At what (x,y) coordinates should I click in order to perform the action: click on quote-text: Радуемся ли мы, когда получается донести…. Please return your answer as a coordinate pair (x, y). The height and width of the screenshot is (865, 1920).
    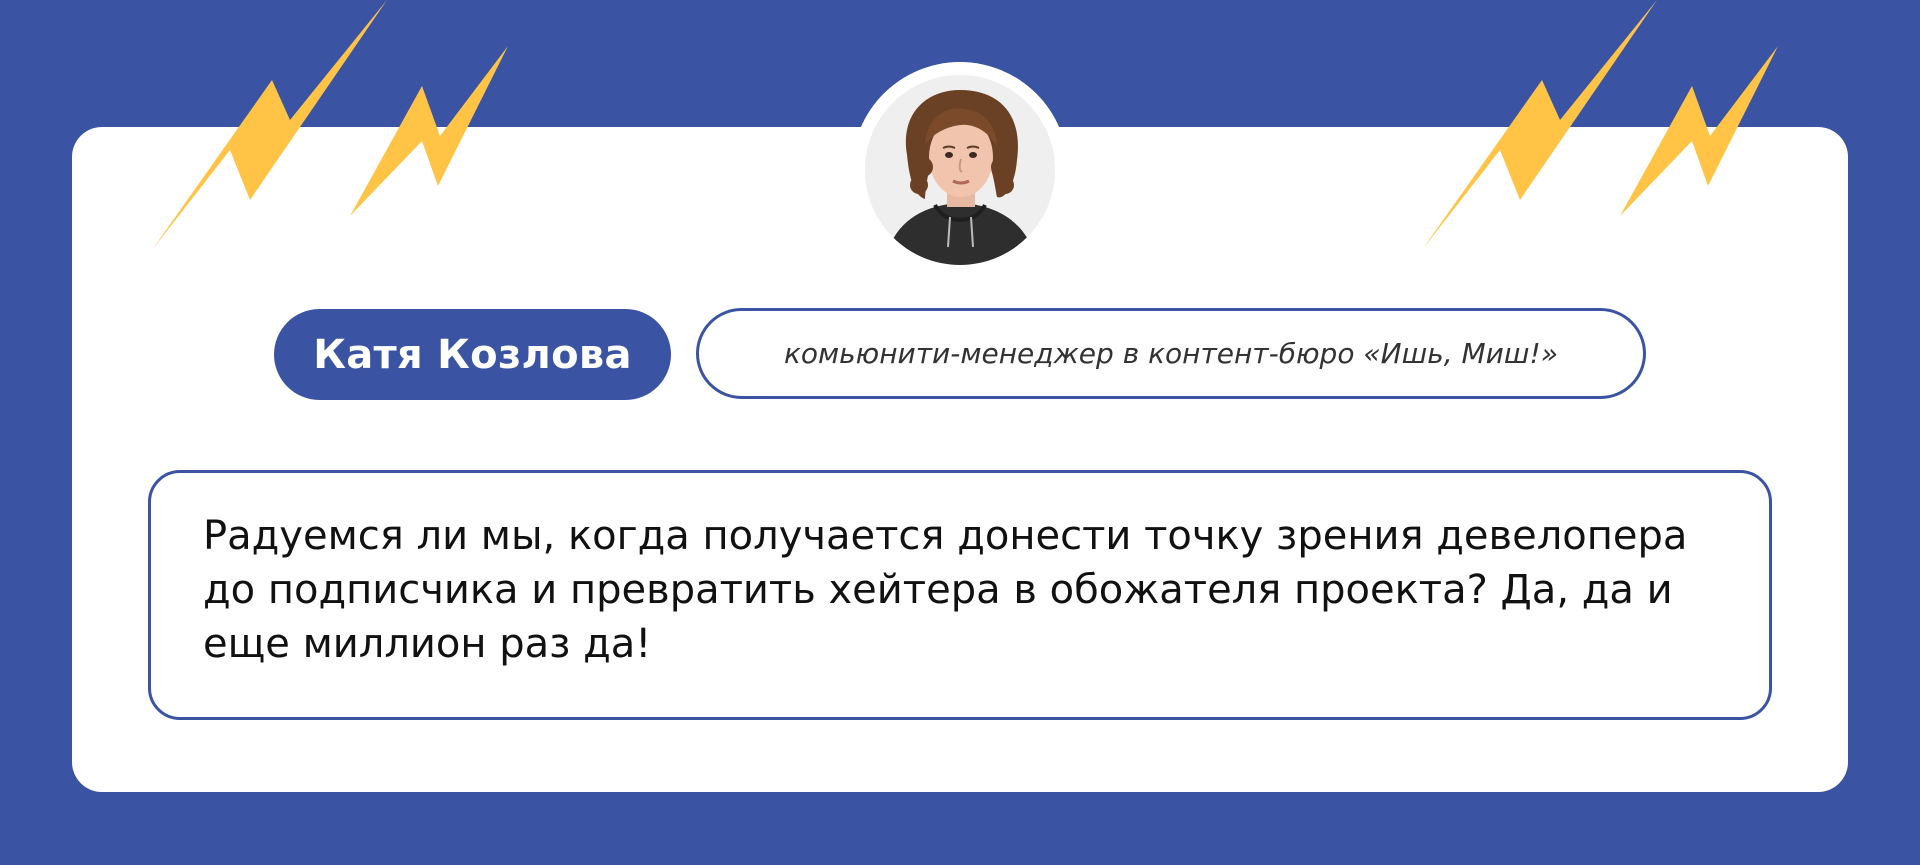
    Looking at the image, I should click on (945, 590).